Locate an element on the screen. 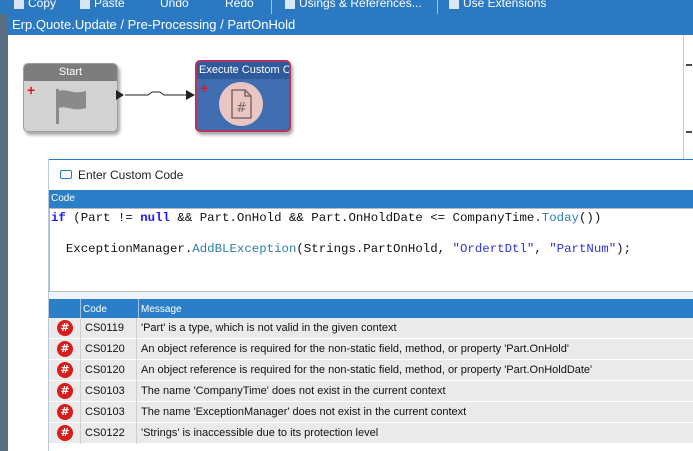 The width and height of the screenshot is (693, 451). right-scroll-panel is located at coordinates (688, 97).